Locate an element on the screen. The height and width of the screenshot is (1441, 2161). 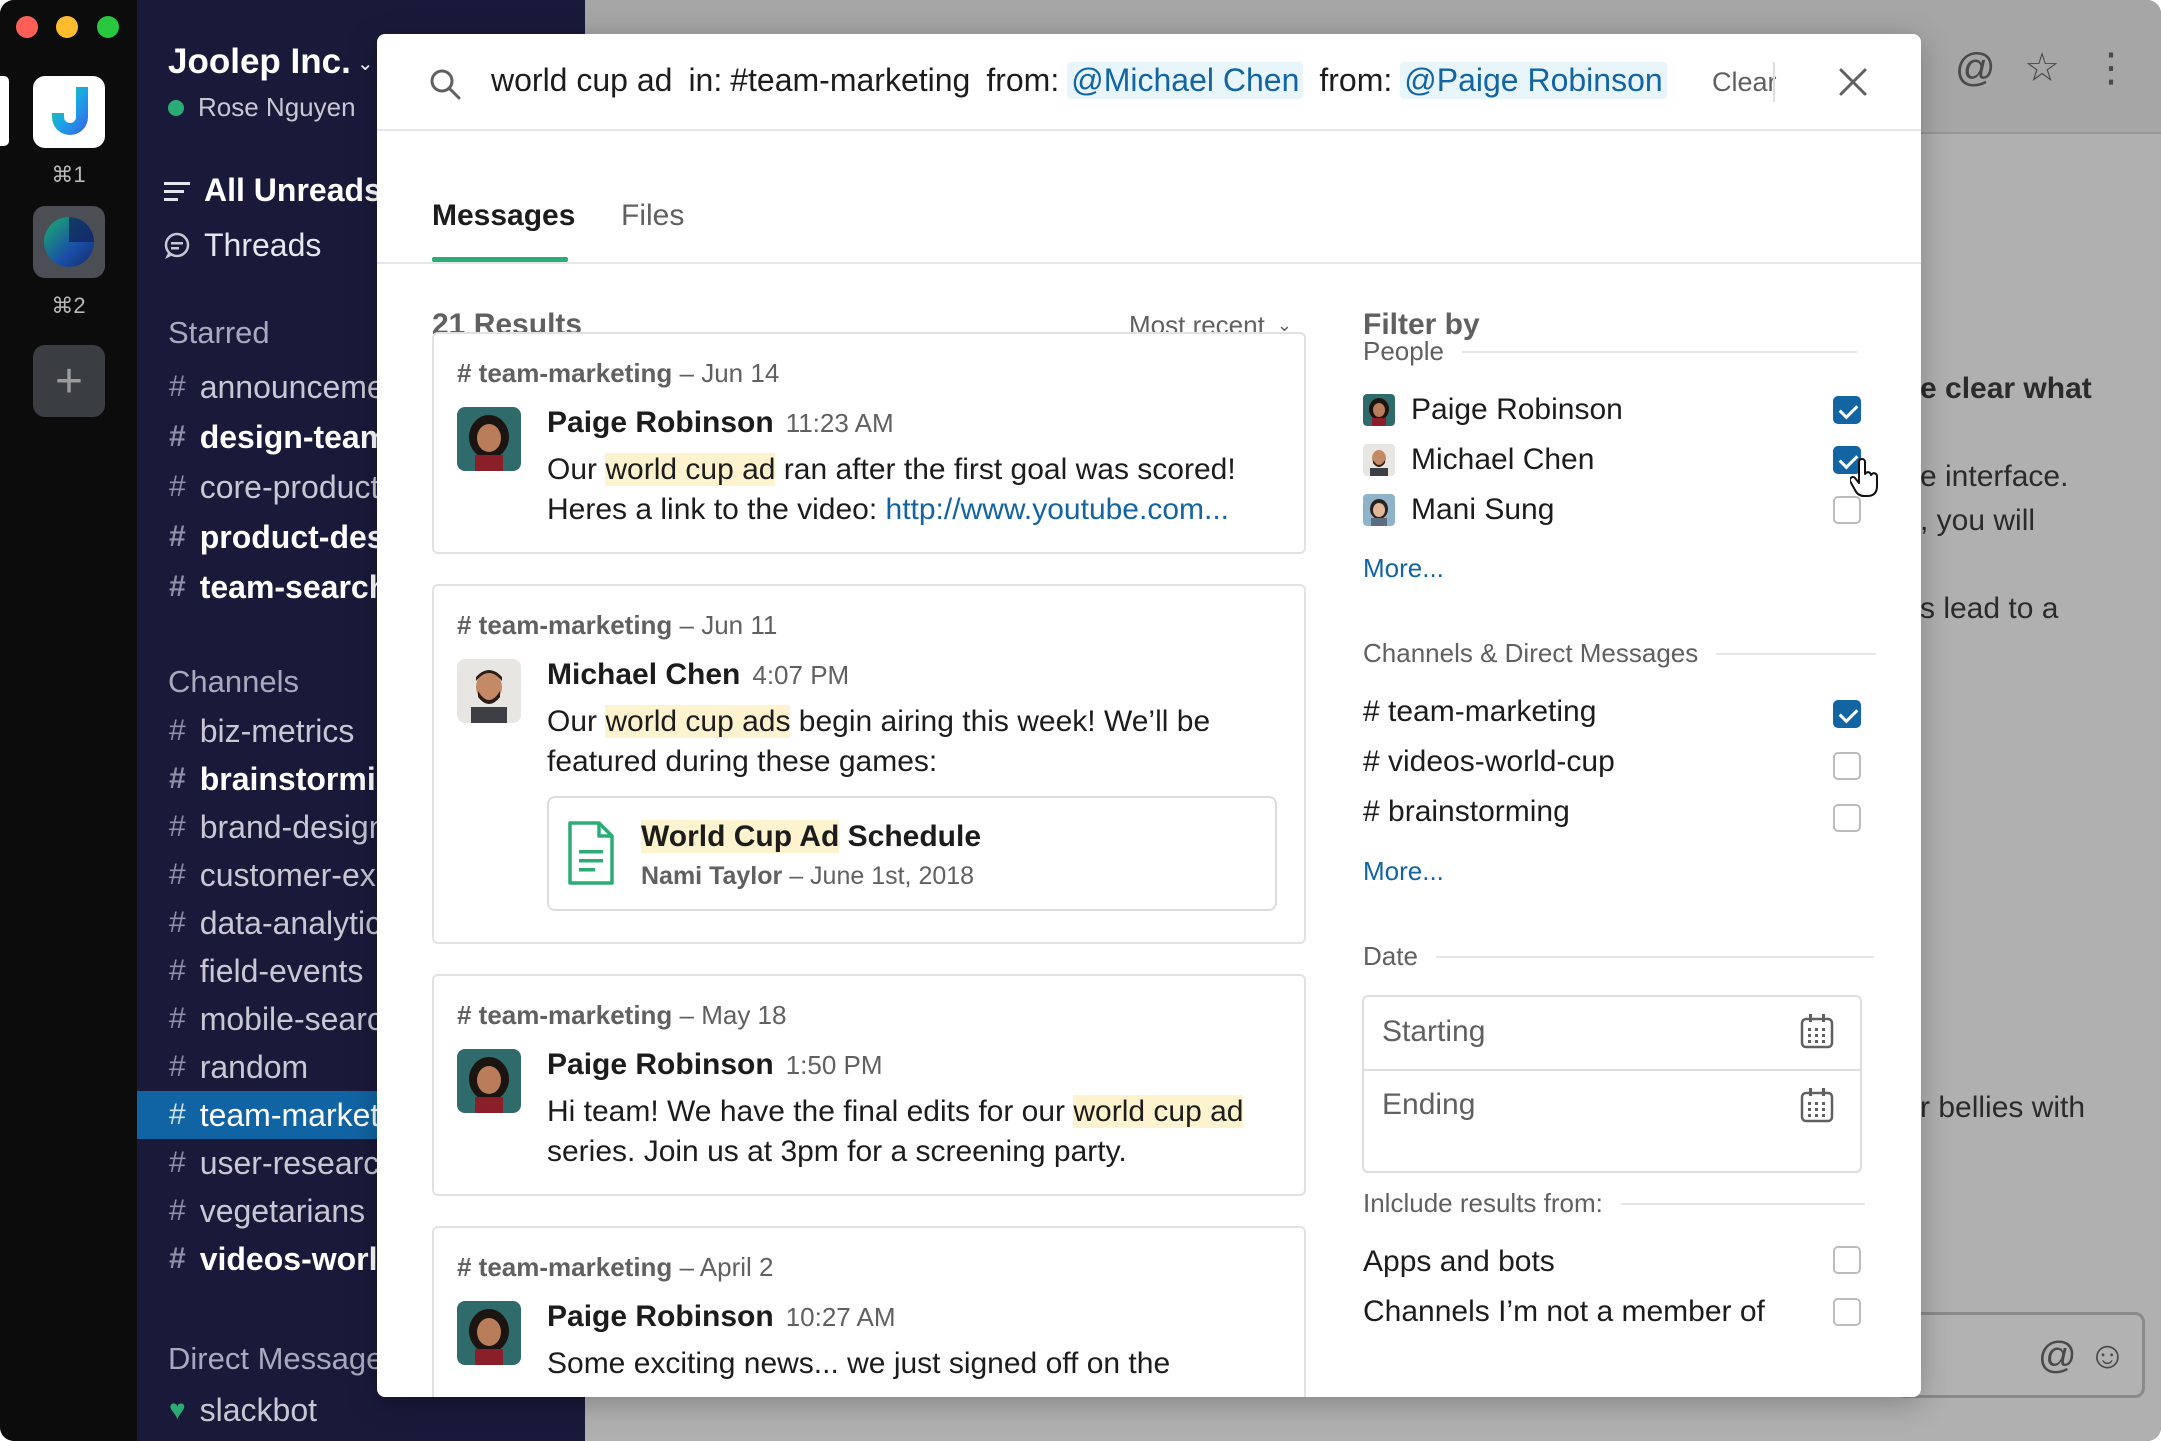
query-from-user: @Michael Chen is located at coordinates (1185, 80).